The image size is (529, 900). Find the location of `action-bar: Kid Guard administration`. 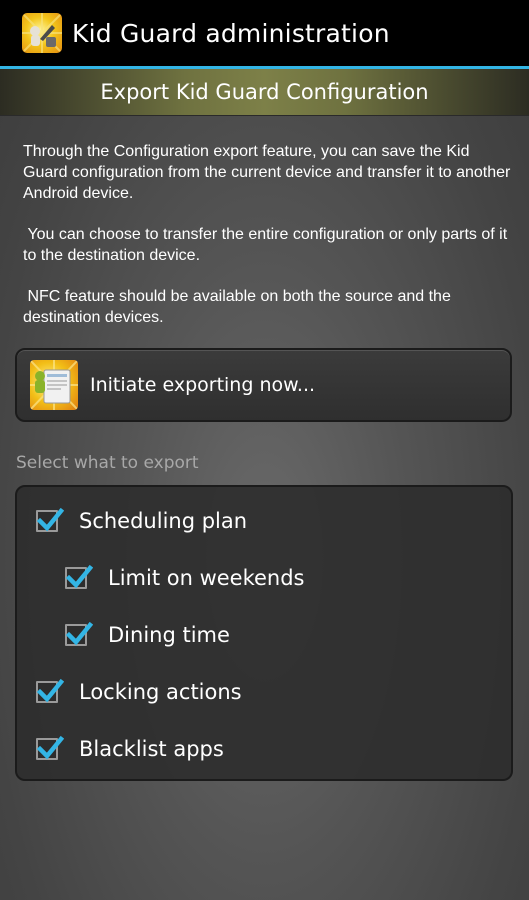

action-bar: Kid Guard administration is located at coordinates (264, 33).